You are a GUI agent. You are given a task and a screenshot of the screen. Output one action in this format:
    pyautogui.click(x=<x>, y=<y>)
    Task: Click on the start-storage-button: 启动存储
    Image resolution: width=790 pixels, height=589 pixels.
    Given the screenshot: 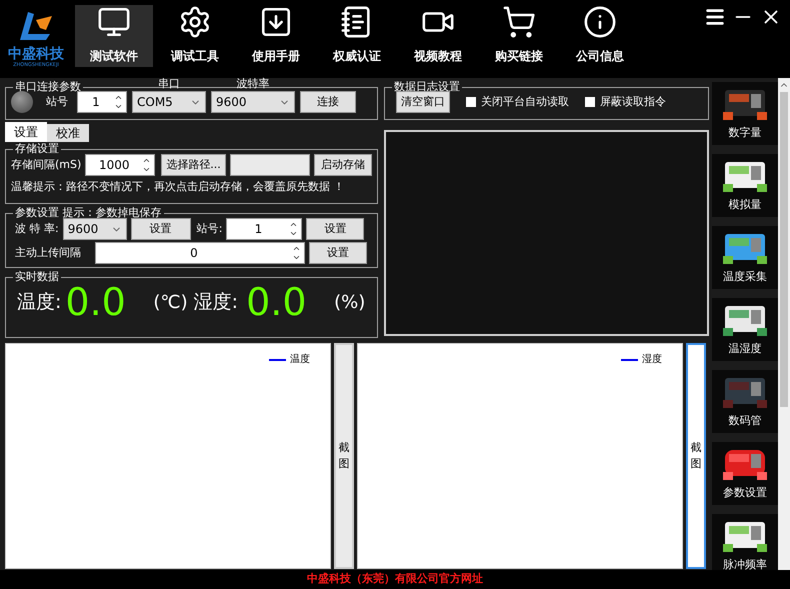 What is the action you would take?
    pyautogui.click(x=343, y=165)
    